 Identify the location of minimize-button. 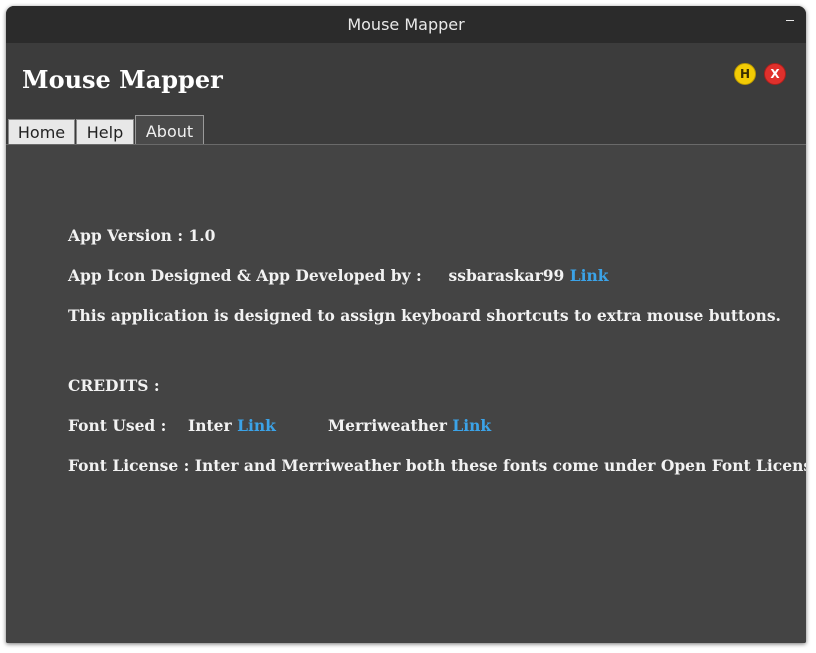
(790, 20).